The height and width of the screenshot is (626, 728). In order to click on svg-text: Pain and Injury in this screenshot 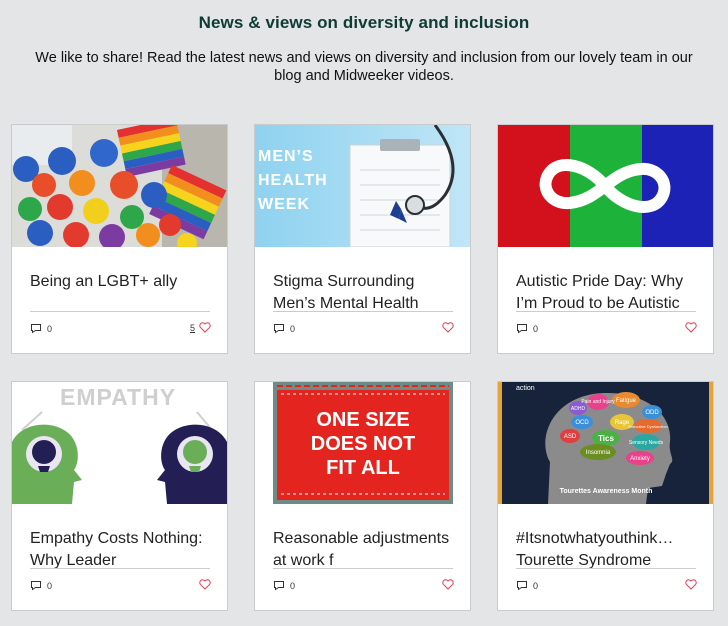, I will do `click(598, 402)`.